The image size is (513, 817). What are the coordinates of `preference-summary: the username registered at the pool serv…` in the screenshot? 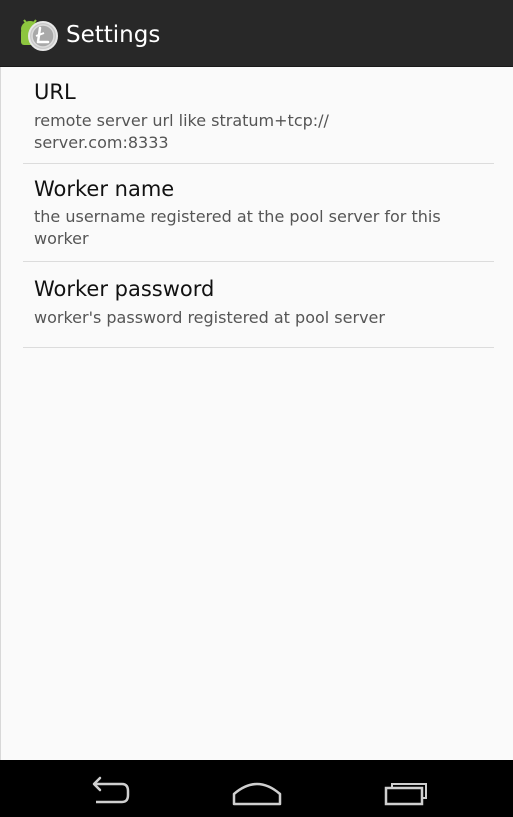 It's located at (237, 227).